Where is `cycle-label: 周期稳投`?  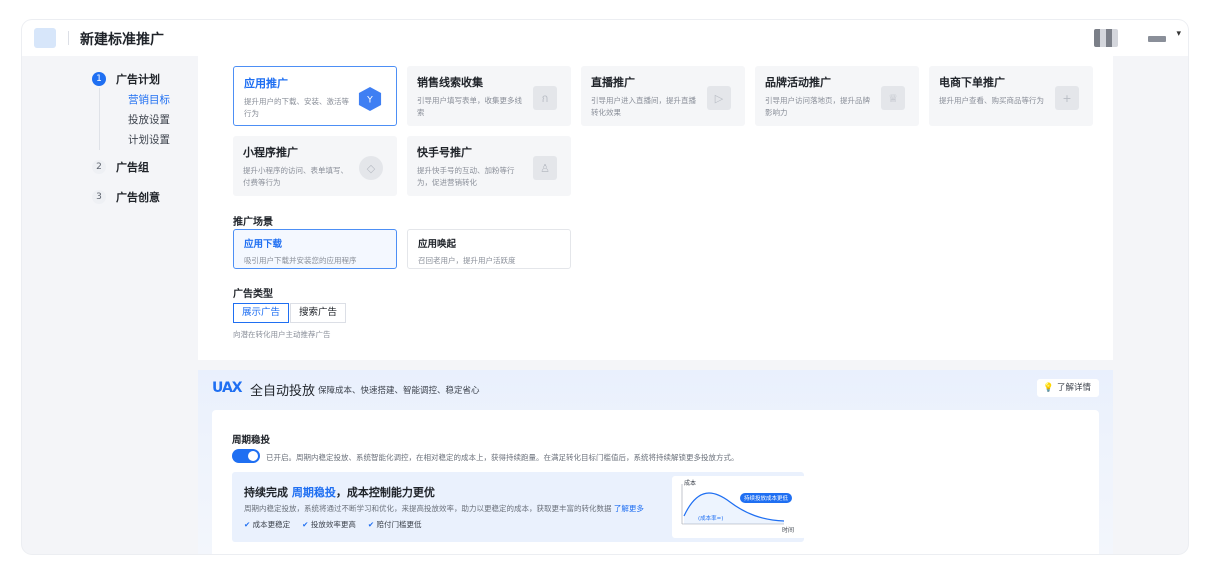
cycle-label: 周期稳投 is located at coordinates (251, 440).